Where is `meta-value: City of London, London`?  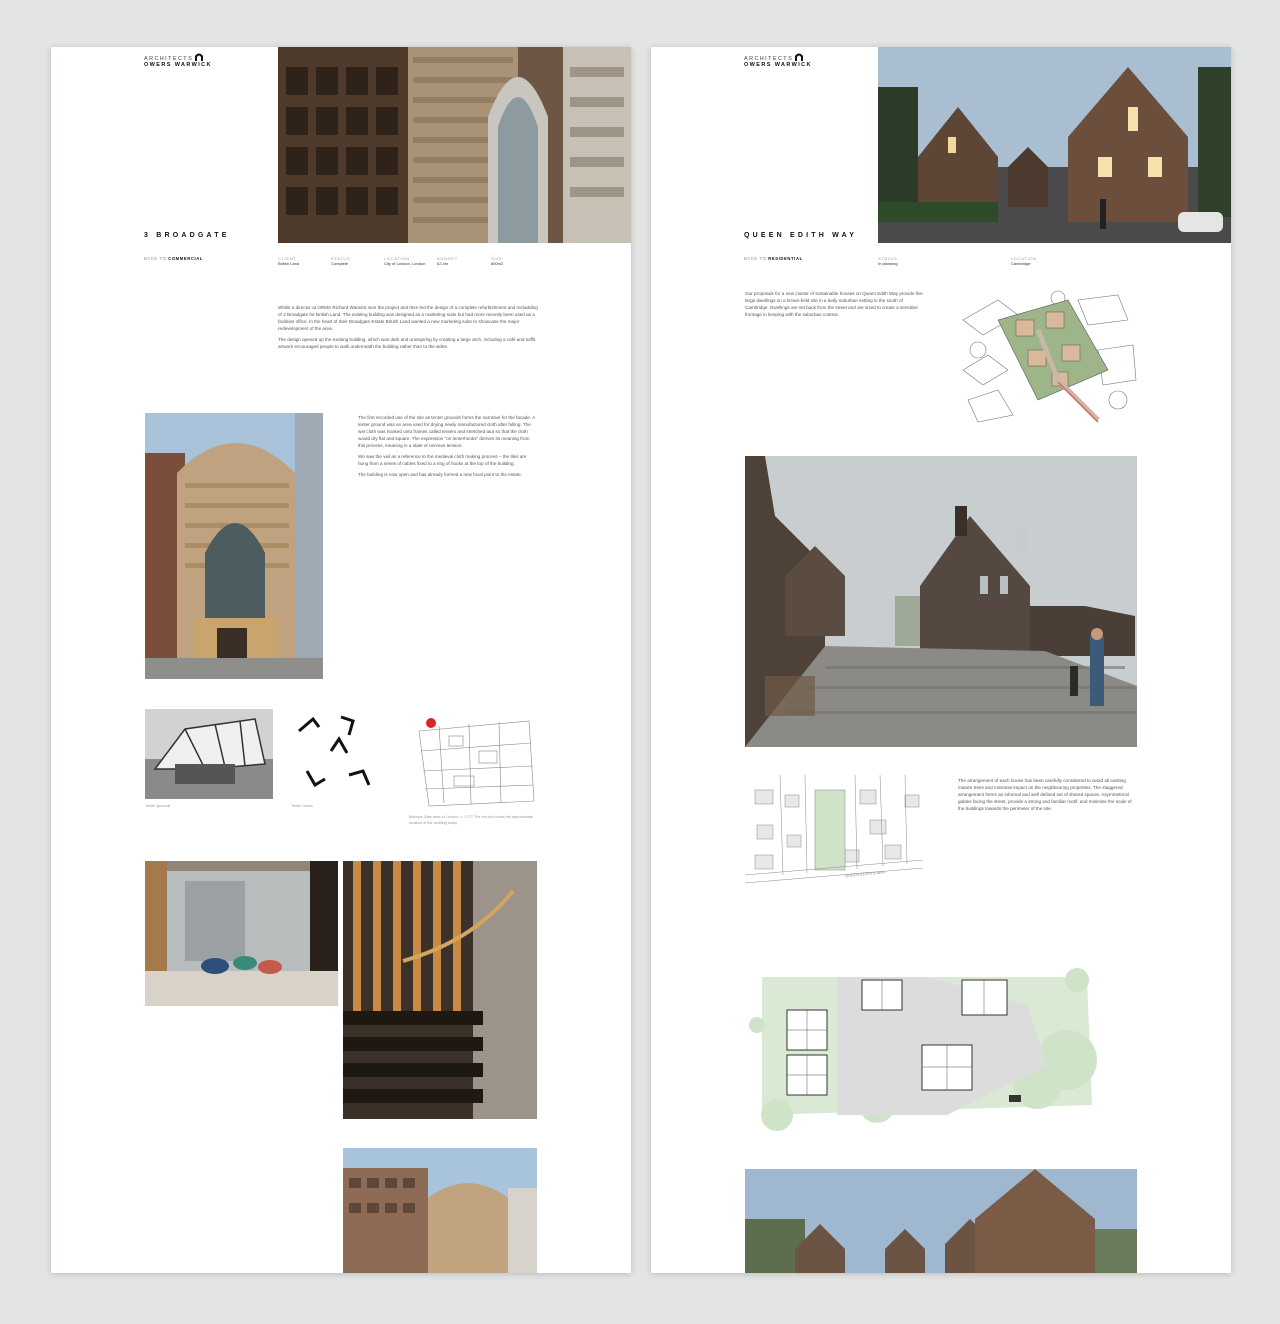 meta-value: City of London, London is located at coordinates (405, 263).